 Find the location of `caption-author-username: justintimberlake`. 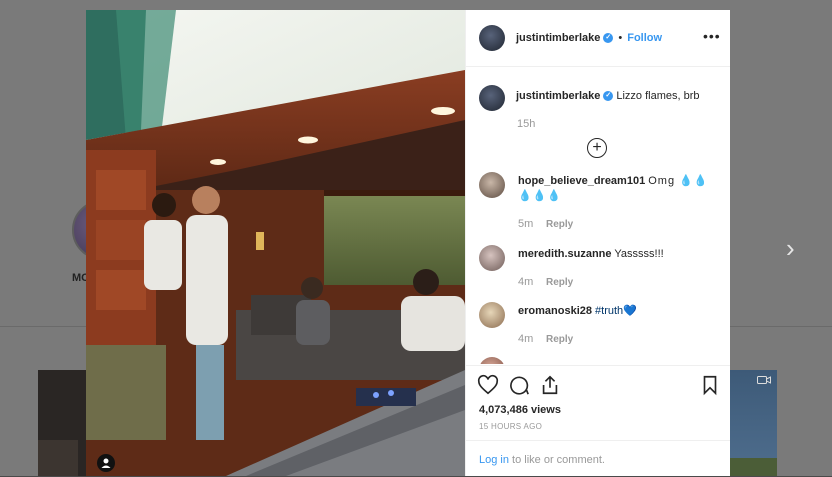

caption-author-username: justintimberlake is located at coordinates (558, 96).